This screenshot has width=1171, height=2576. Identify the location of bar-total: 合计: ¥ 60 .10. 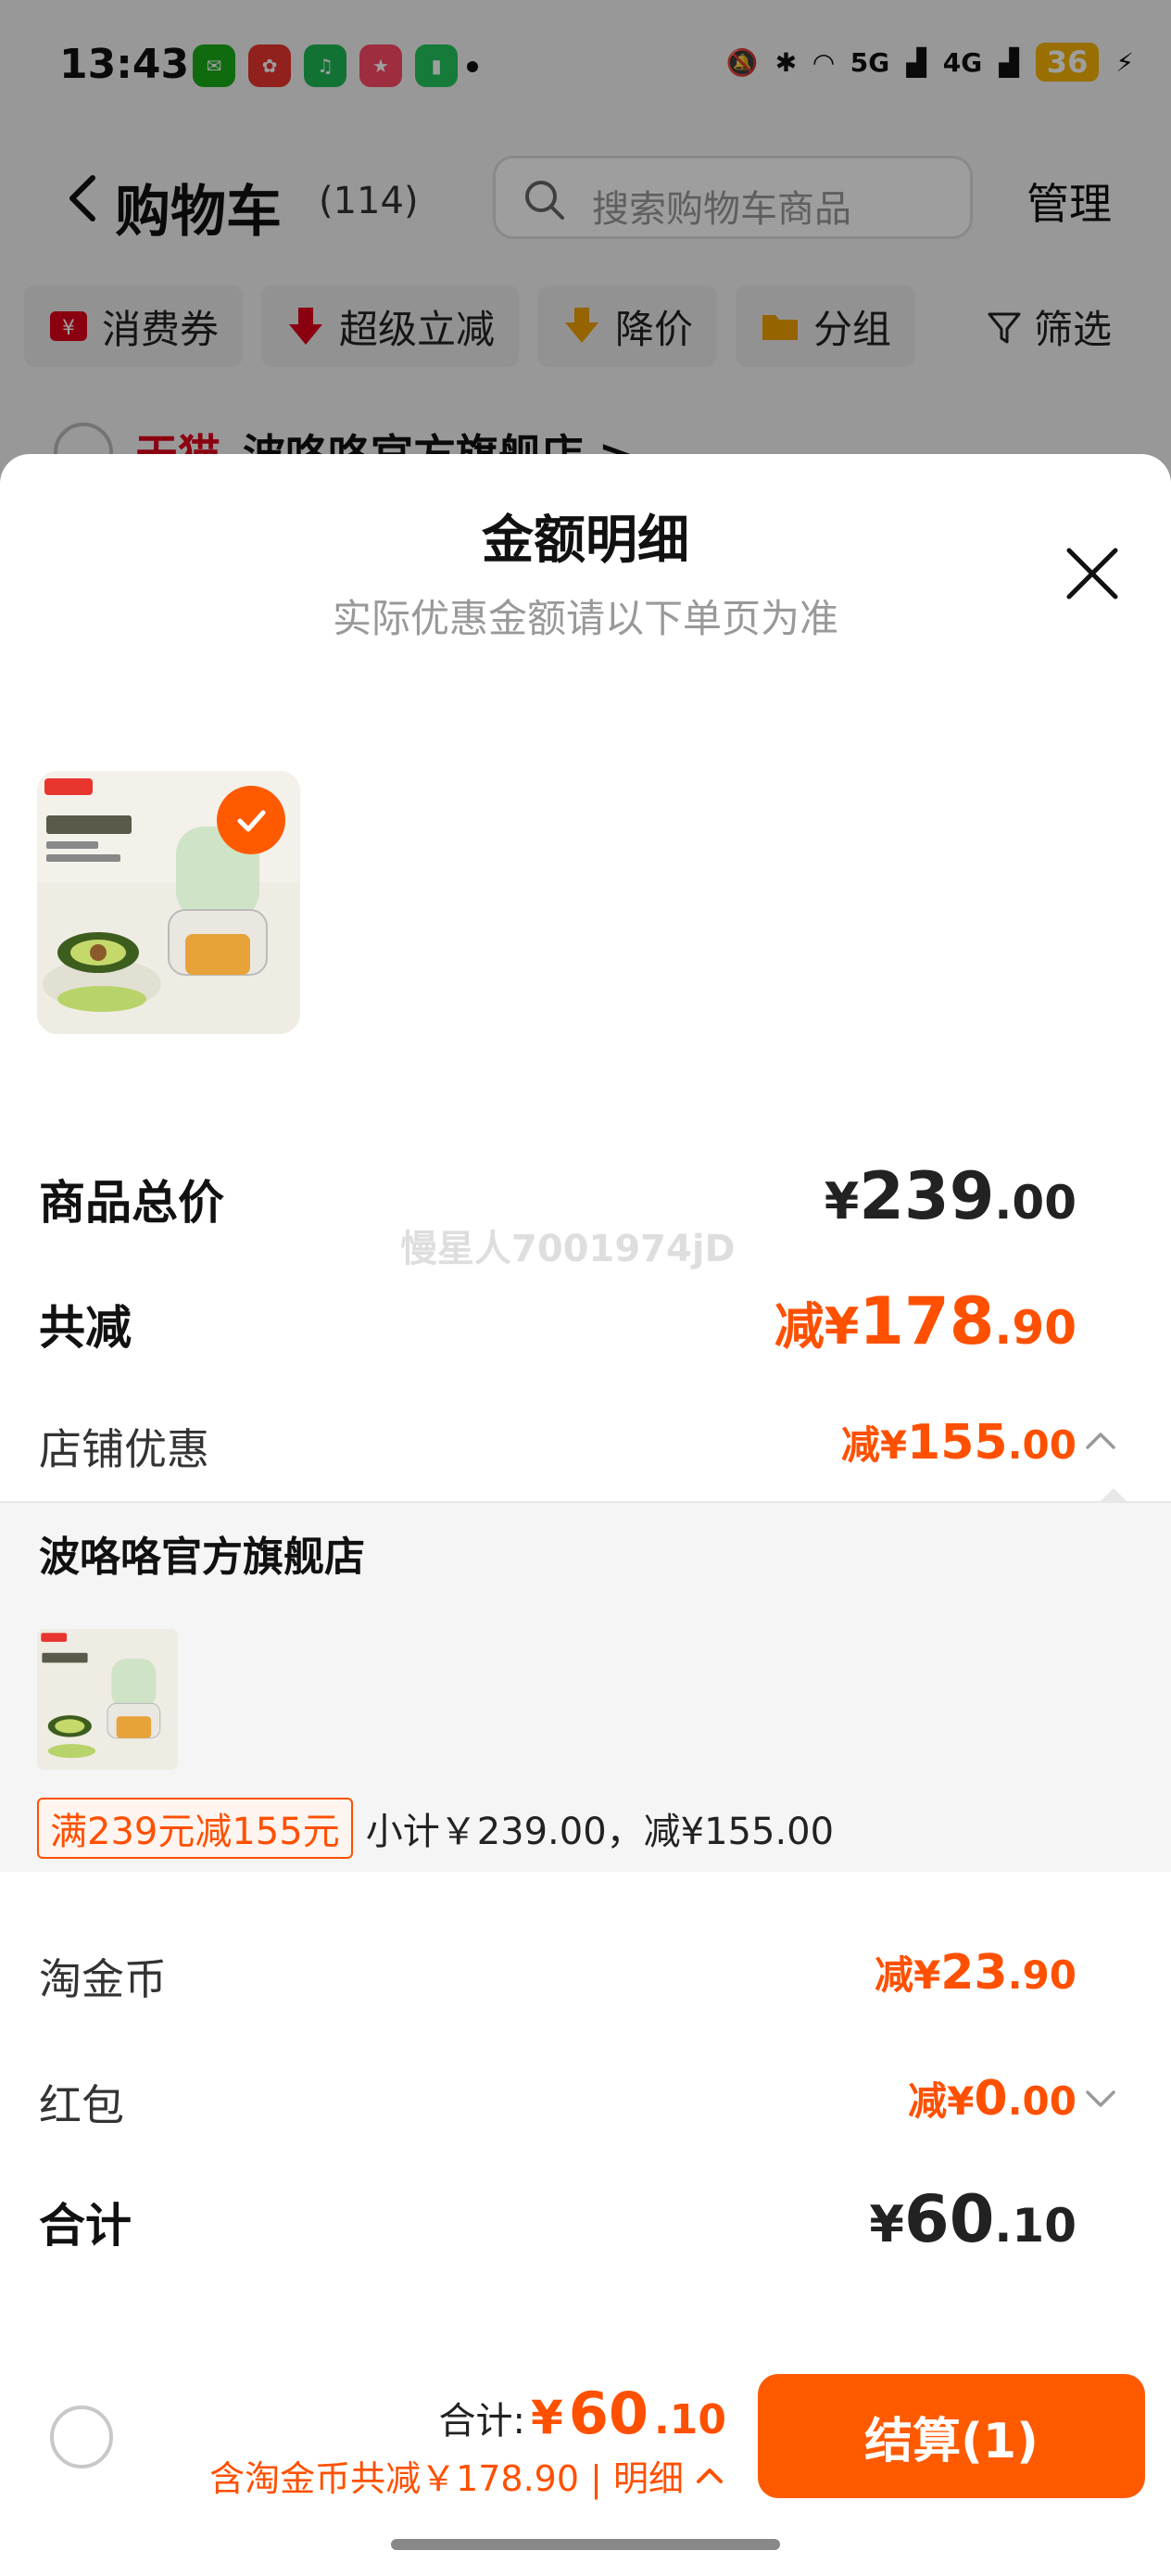
(582, 2413).